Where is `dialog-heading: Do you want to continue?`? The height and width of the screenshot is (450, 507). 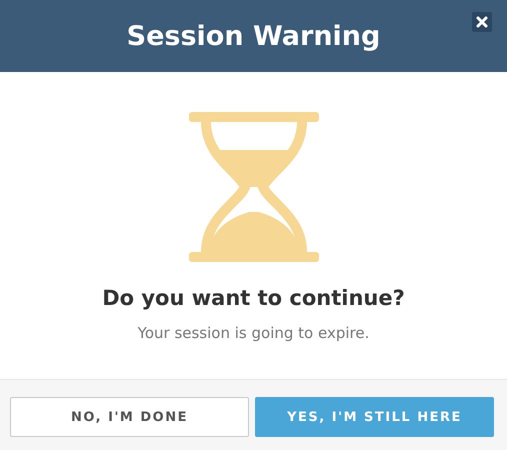 dialog-heading: Do you want to continue? is located at coordinates (253, 298).